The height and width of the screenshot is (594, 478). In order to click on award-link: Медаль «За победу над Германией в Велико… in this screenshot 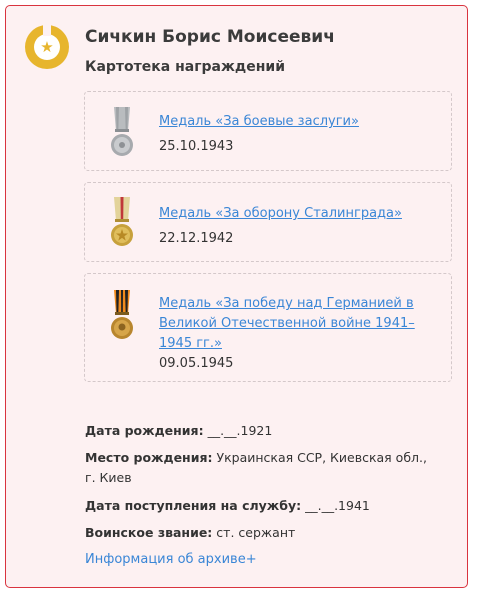, I will do `click(290, 324)`.